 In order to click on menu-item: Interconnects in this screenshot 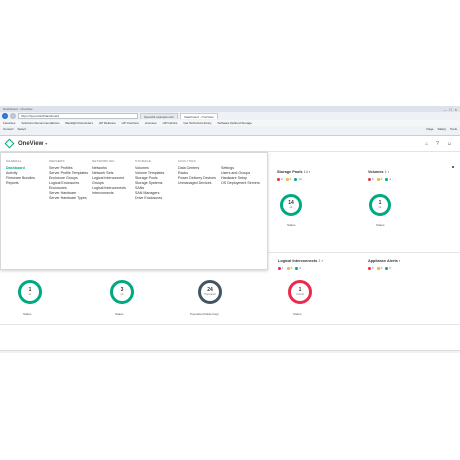, I will do `click(113, 193)`.